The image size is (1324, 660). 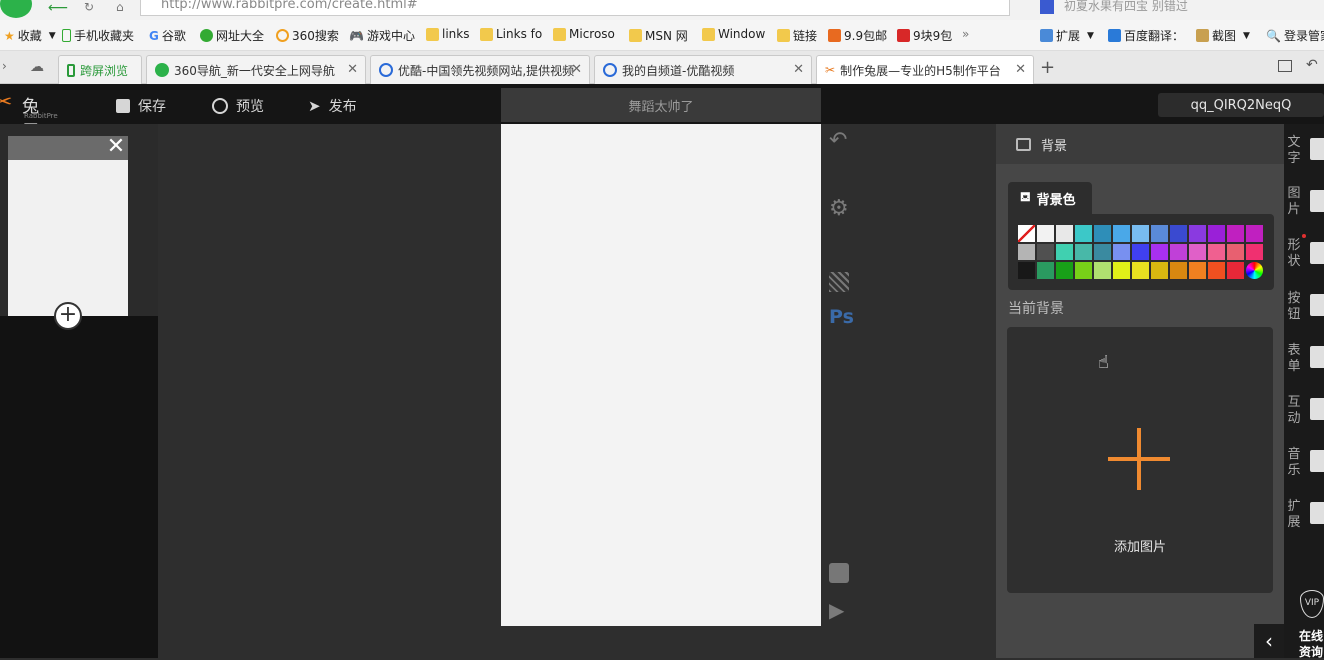 I want to click on document-title: 舞蹈太帅了, so click(x=661, y=105).